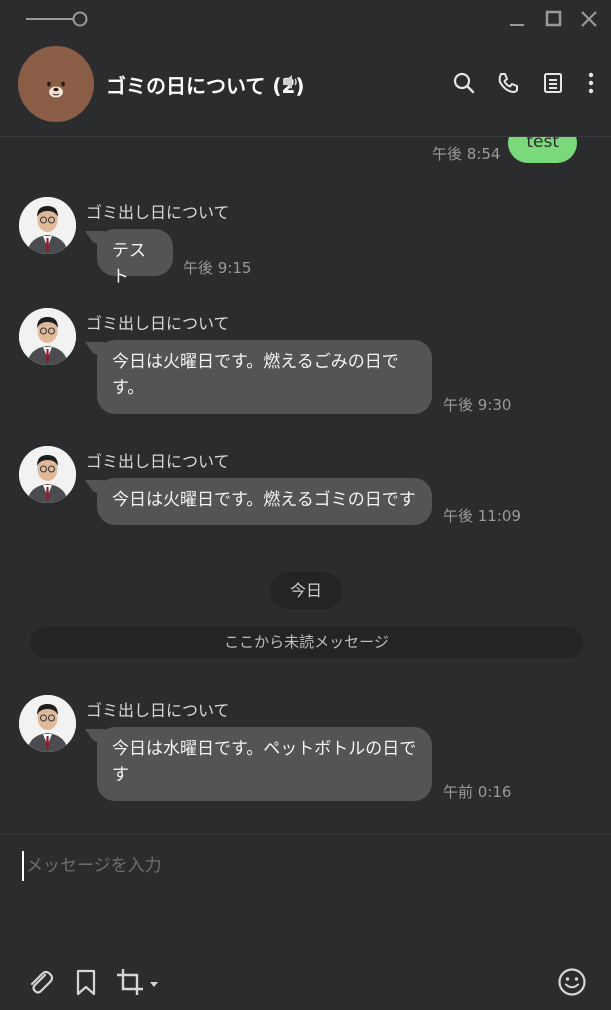 The width and height of the screenshot is (611, 1010). I want to click on notes-icon, so click(553, 83).